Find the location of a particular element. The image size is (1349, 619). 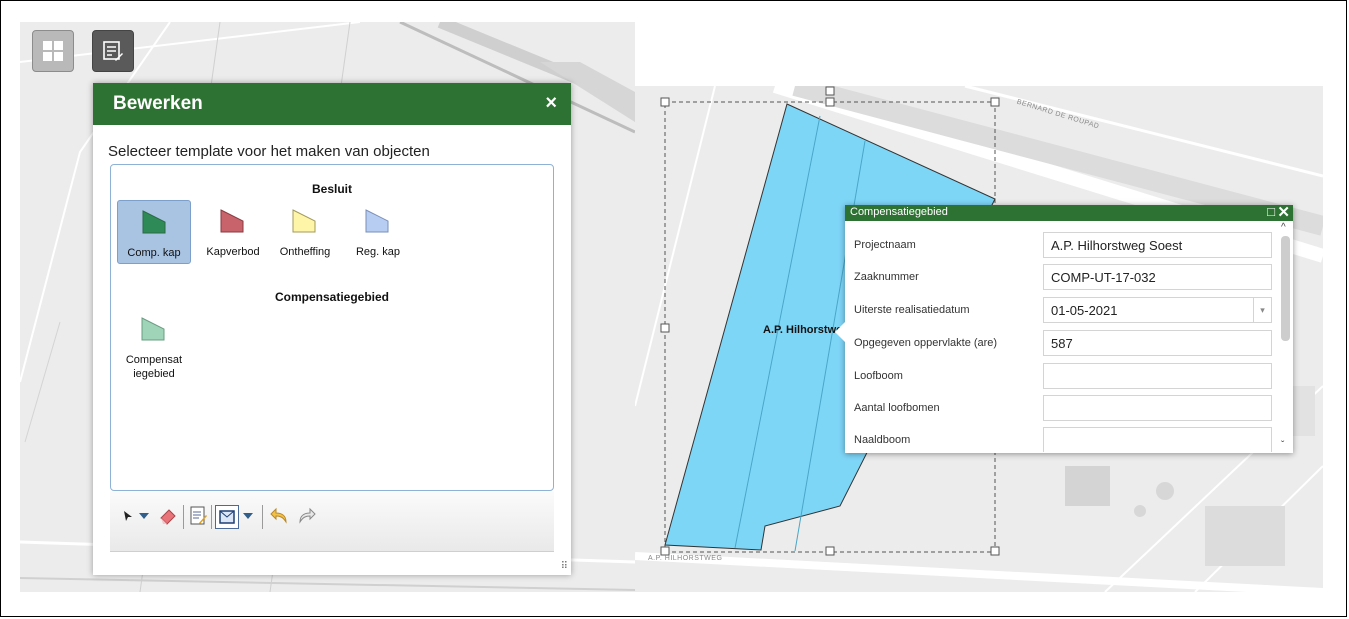

template-compensatiegebied: Compensat iegebied is located at coordinates (154, 347).